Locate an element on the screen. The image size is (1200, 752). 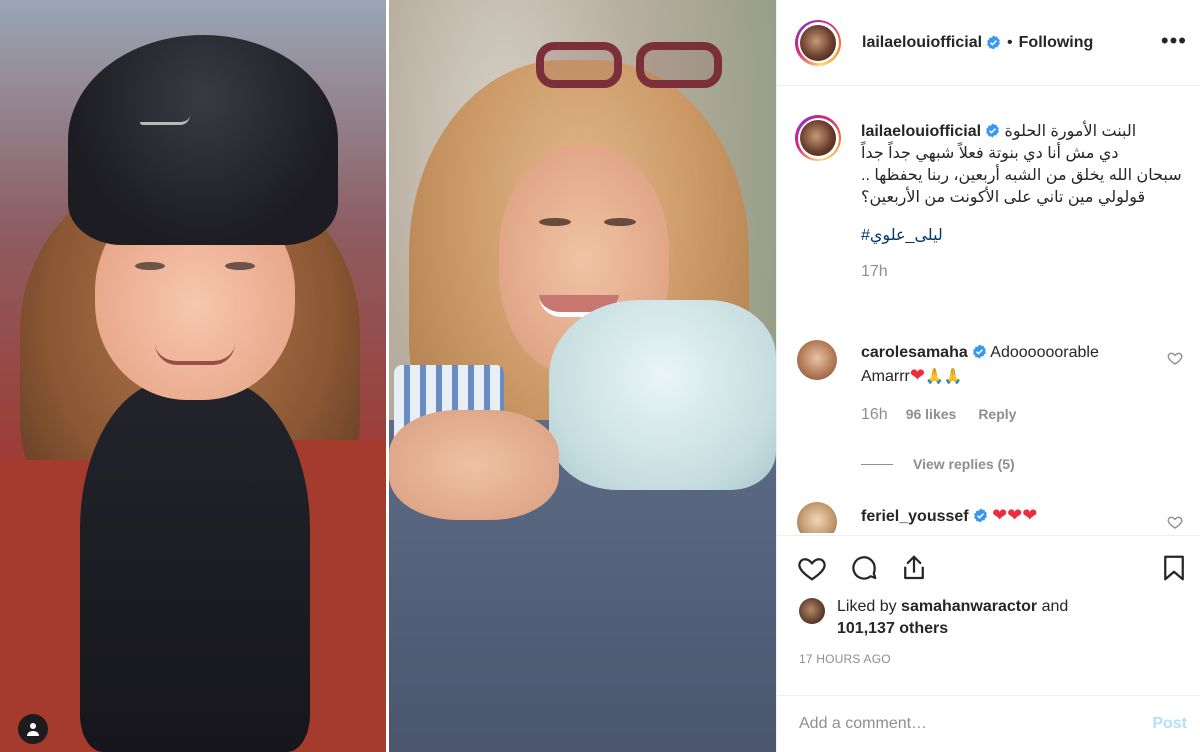
comment-username: feriel_youssef is located at coordinates (915, 516).